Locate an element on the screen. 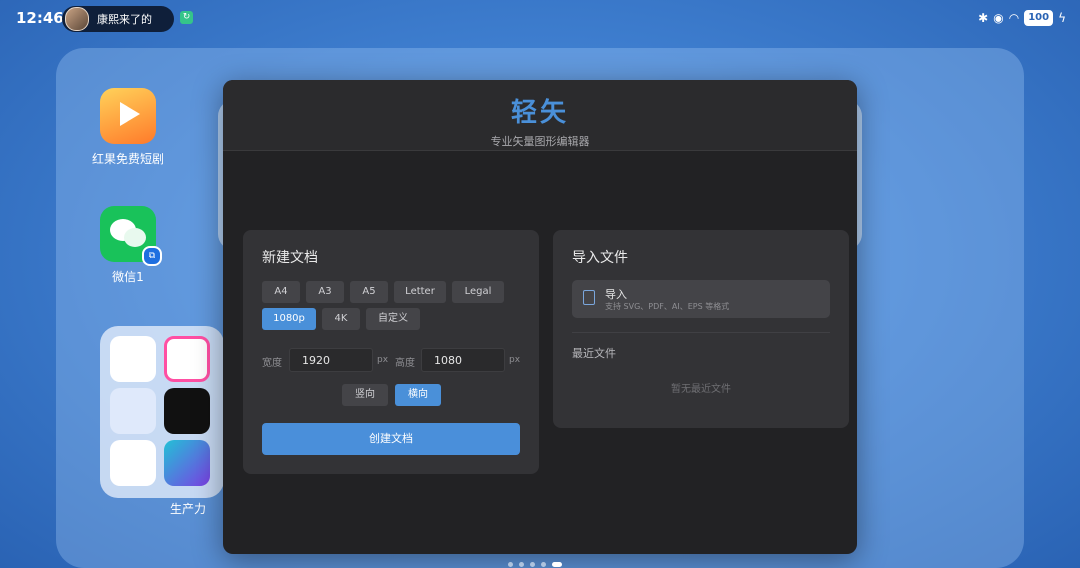  width-unit: px is located at coordinates (383, 360).